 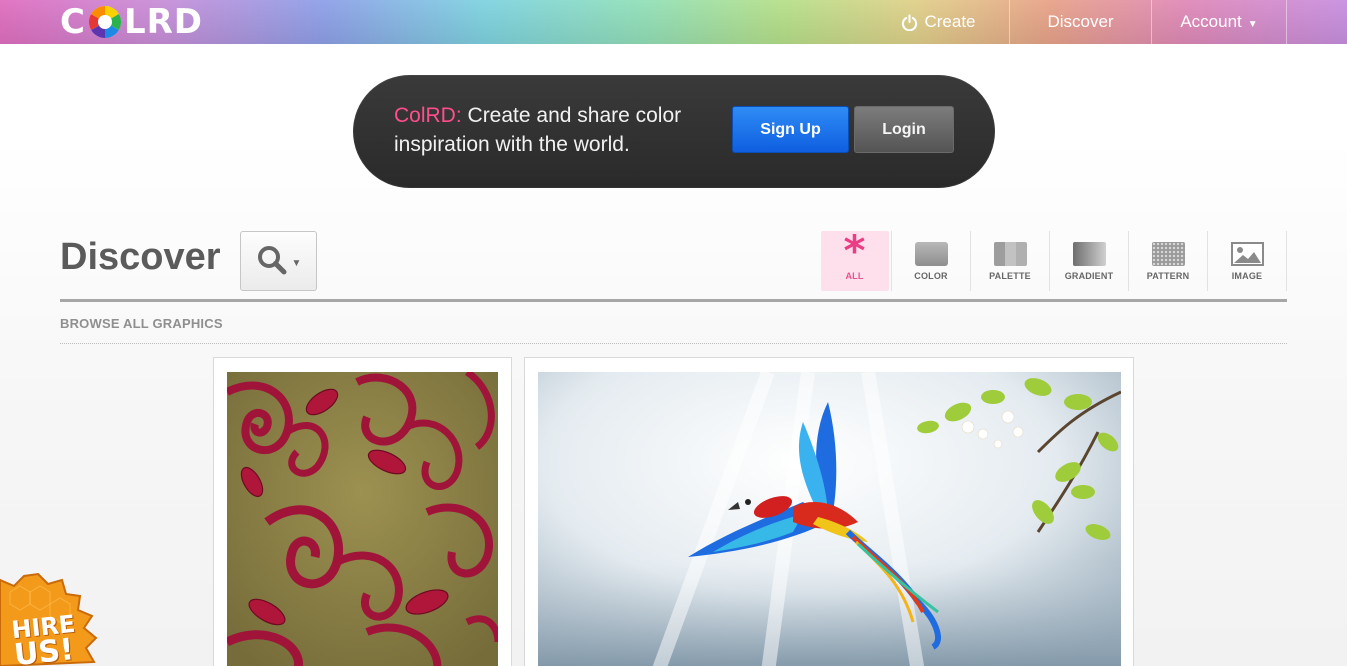 What do you see at coordinates (60, 619) in the screenshot?
I see `hire-us-badge: HIRE US!` at bounding box center [60, 619].